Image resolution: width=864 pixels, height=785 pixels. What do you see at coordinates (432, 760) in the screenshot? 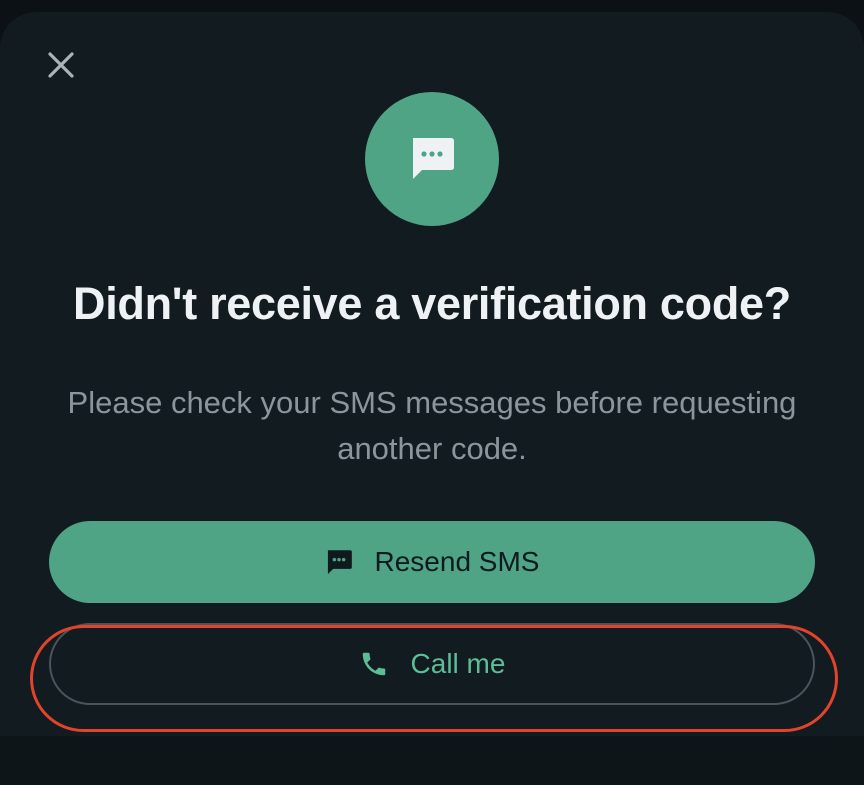
I see `bottom-bar` at bounding box center [432, 760].